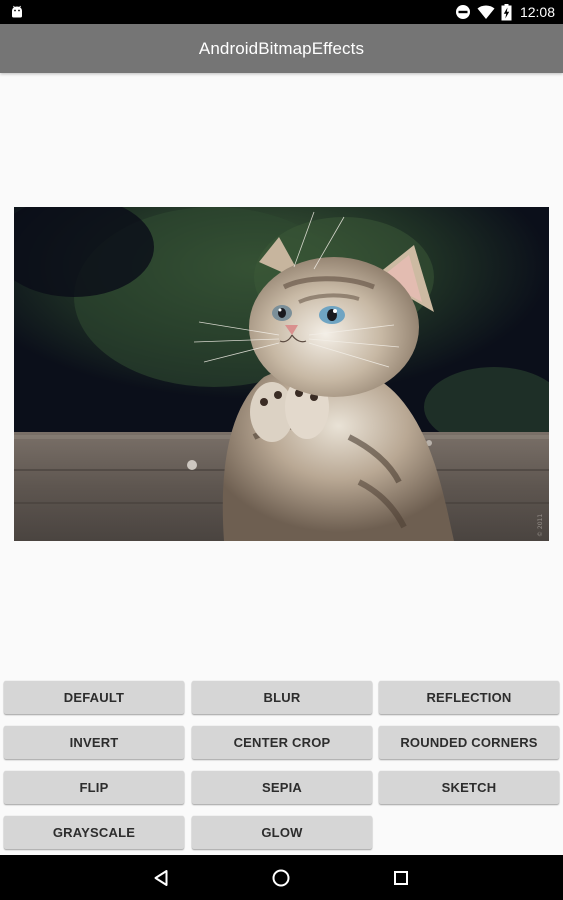  What do you see at coordinates (282, 697) in the screenshot?
I see `blur-button: BLUR` at bounding box center [282, 697].